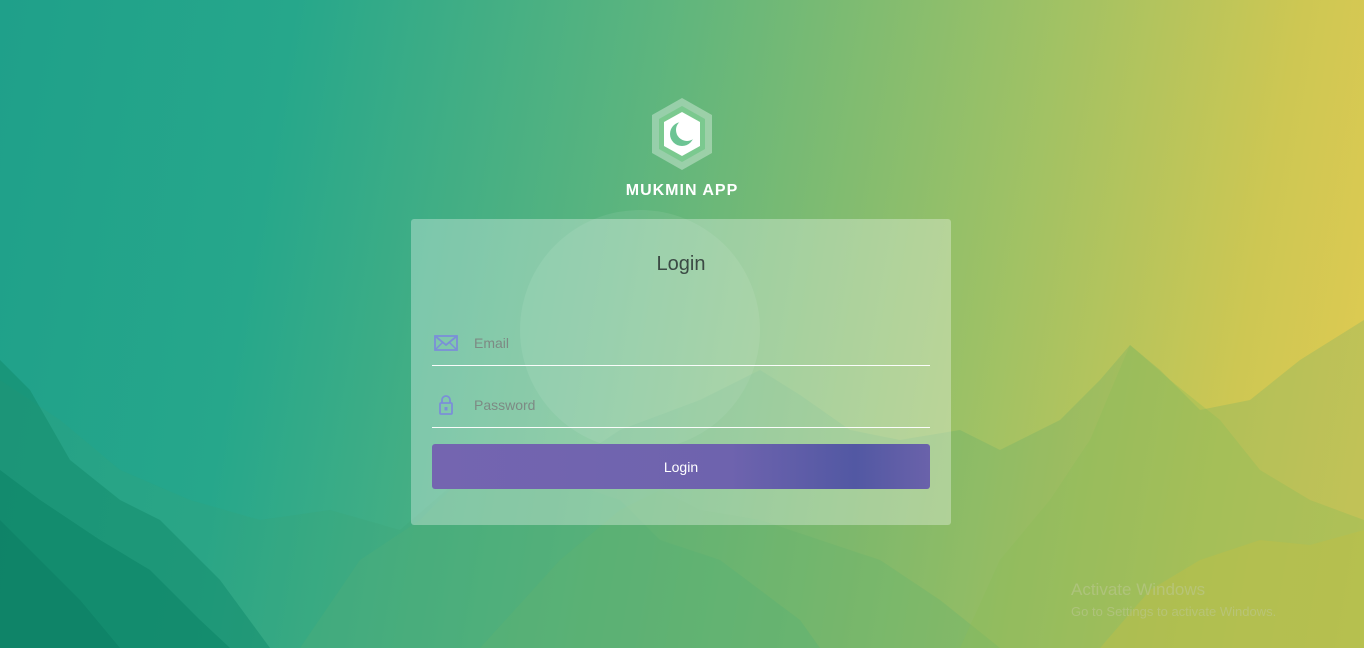 The image size is (1364, 648). What do you see at coordinates (681, 264) in the screenshot?
I see `login-title: Login` at bounding box center [681, 264].